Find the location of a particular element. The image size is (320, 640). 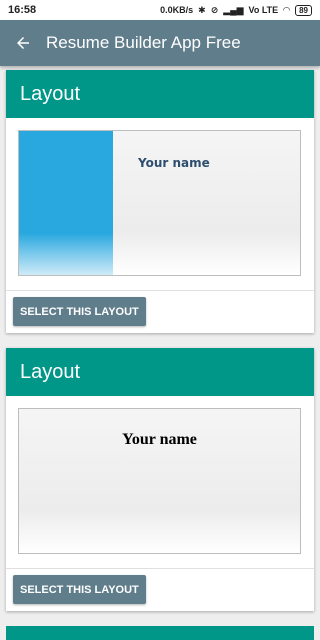

signal-icon: ▂▄▆ is located at coordinates (233, 9).